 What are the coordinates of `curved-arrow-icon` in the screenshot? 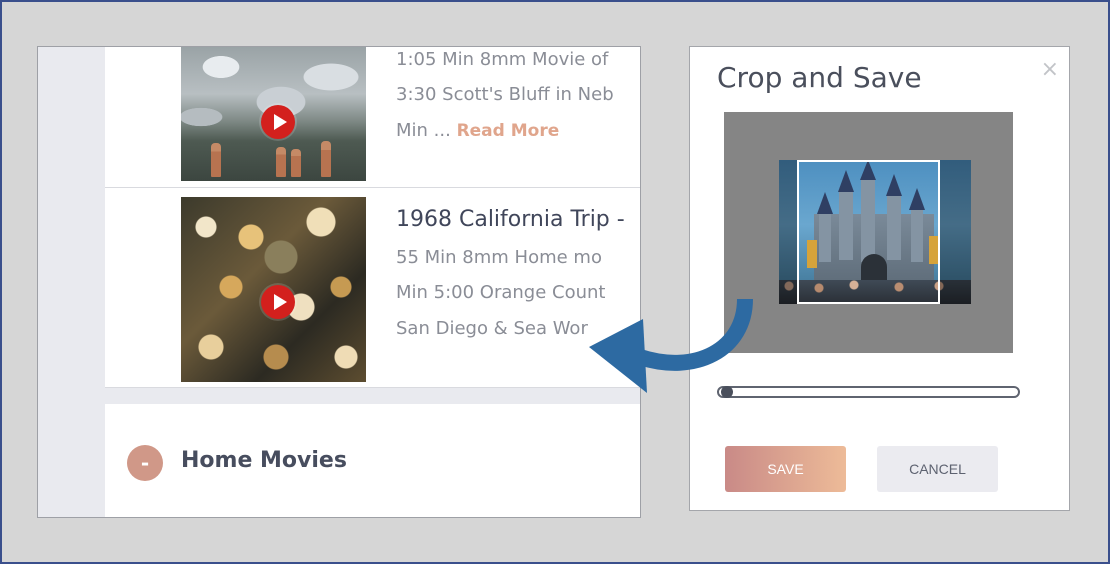 It's located at (671, 345).